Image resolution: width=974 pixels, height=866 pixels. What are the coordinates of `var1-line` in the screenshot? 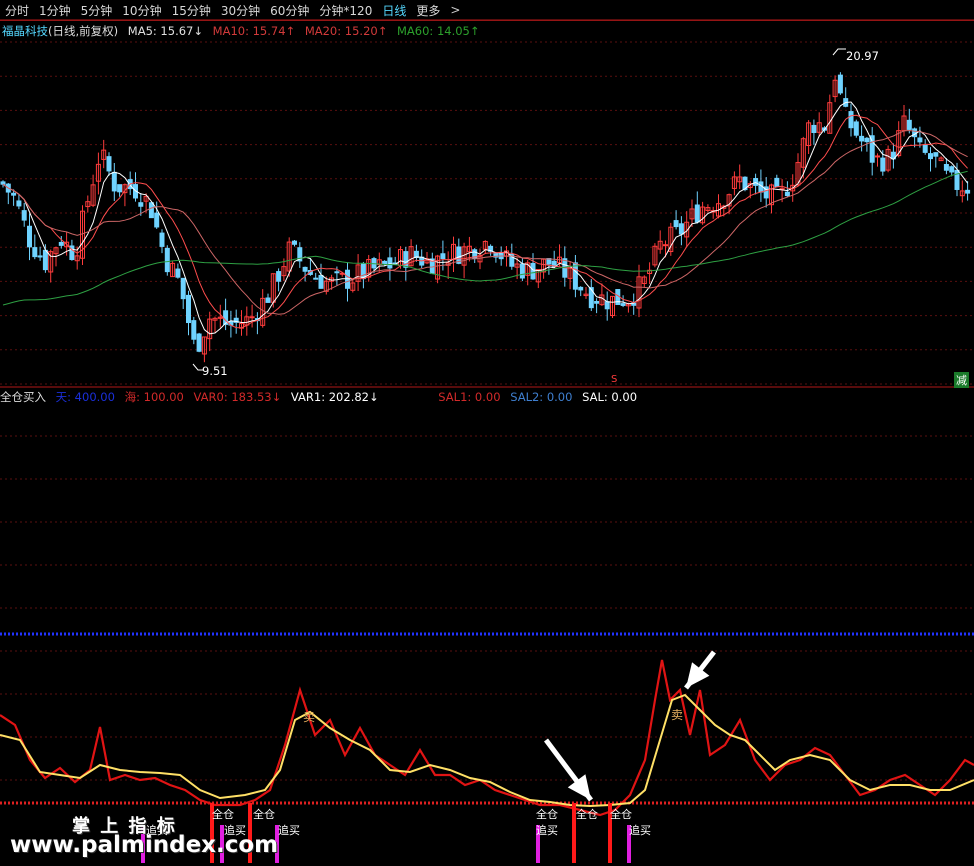 It's located at (487, 750).